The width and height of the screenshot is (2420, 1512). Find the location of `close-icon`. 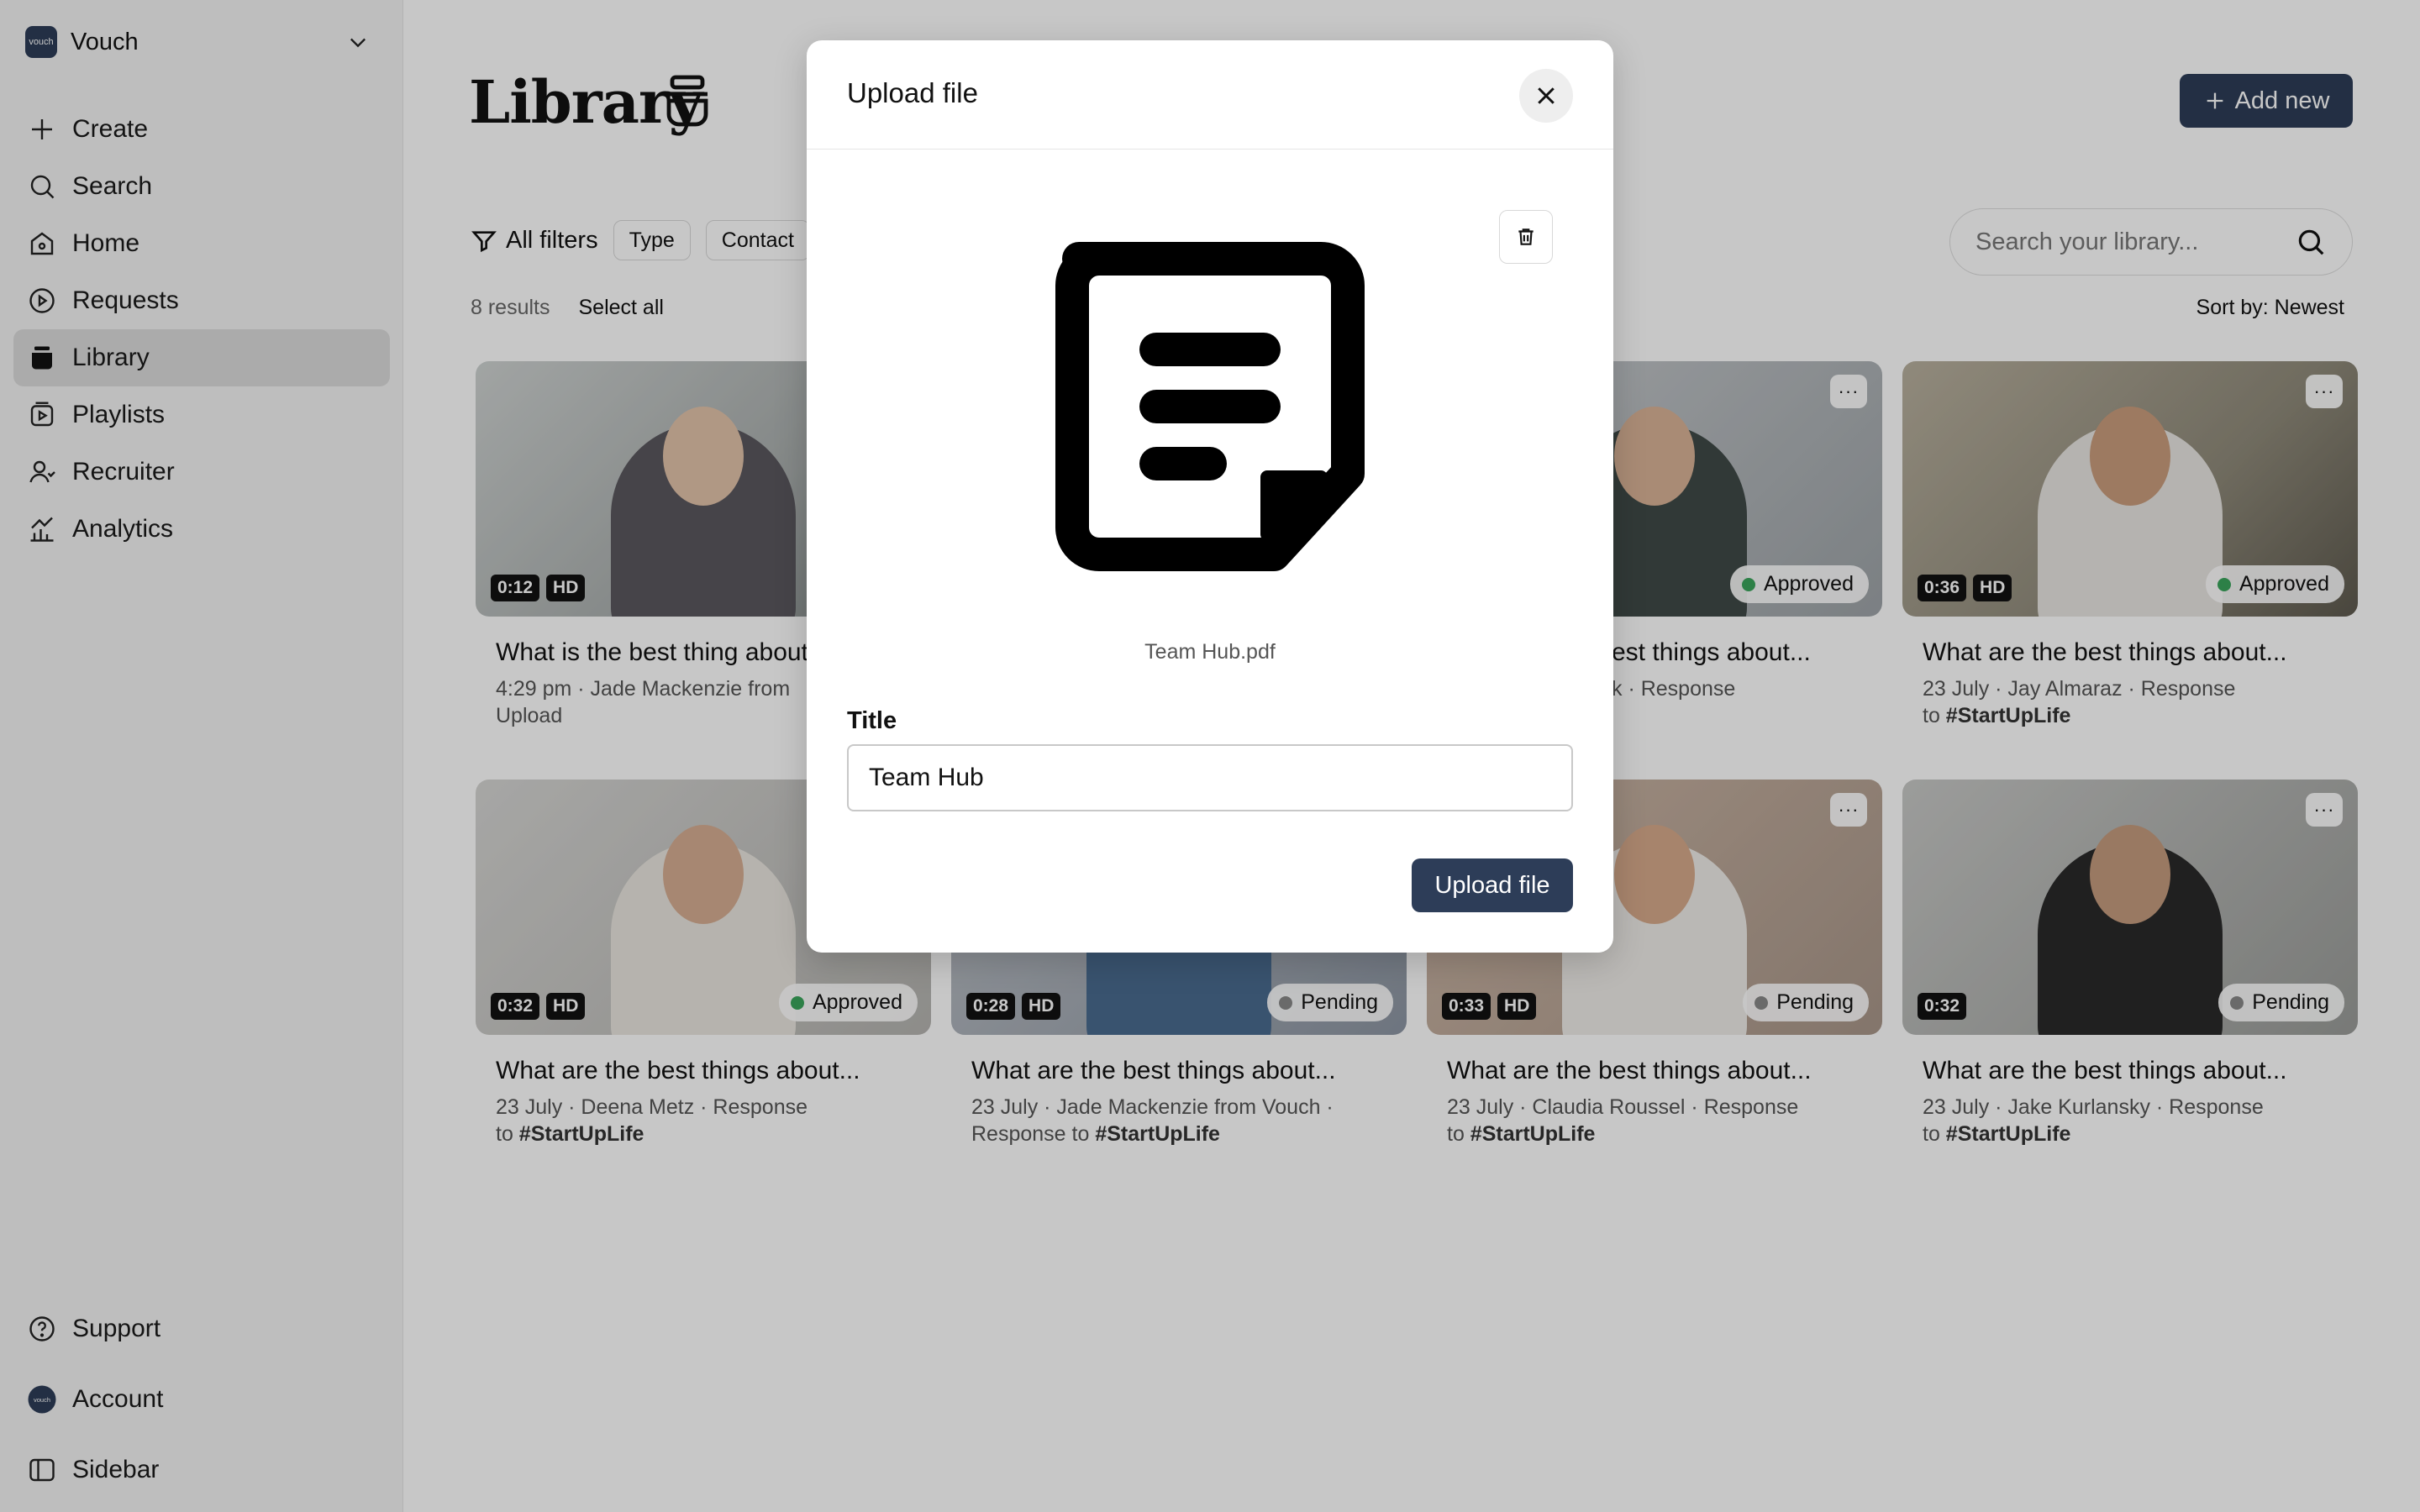

close-icon is located at coordinates (1546, 95).